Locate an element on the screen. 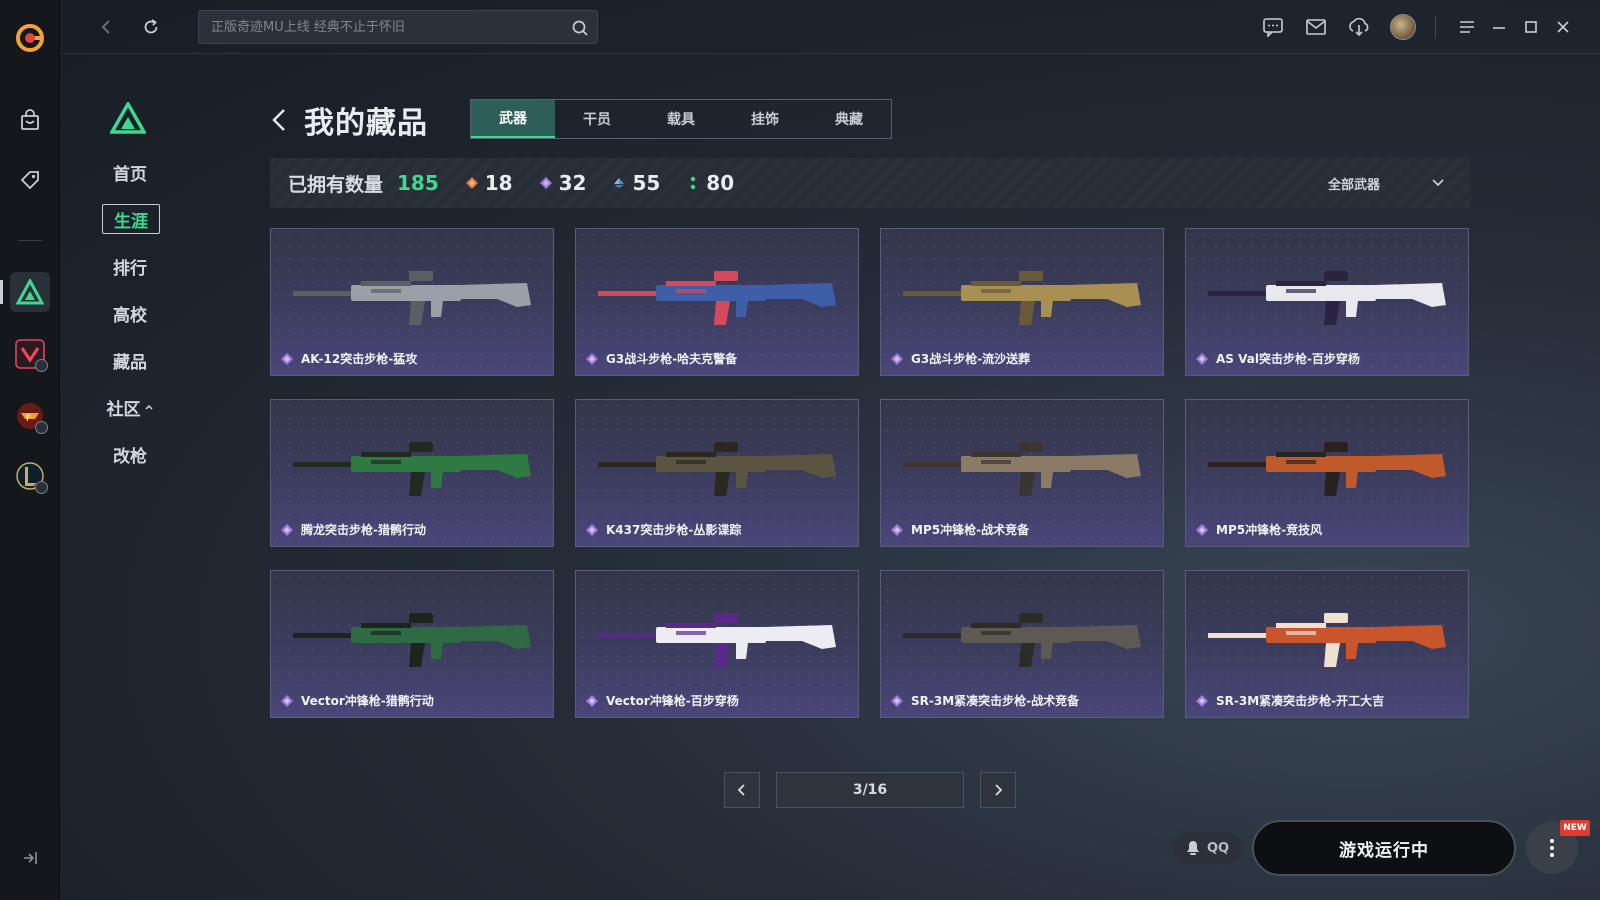 This screenshot has width=1600, height=900. weapon-caption: G3战斗步枪-流沙送葬 is located at coordinates (960, 358).